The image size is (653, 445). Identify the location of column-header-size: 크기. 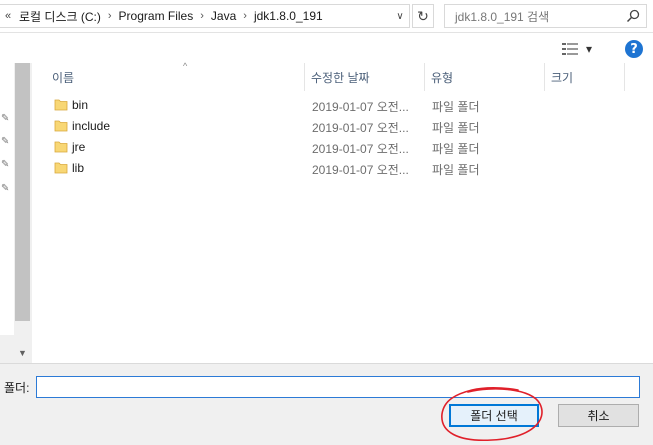
(585, 77).